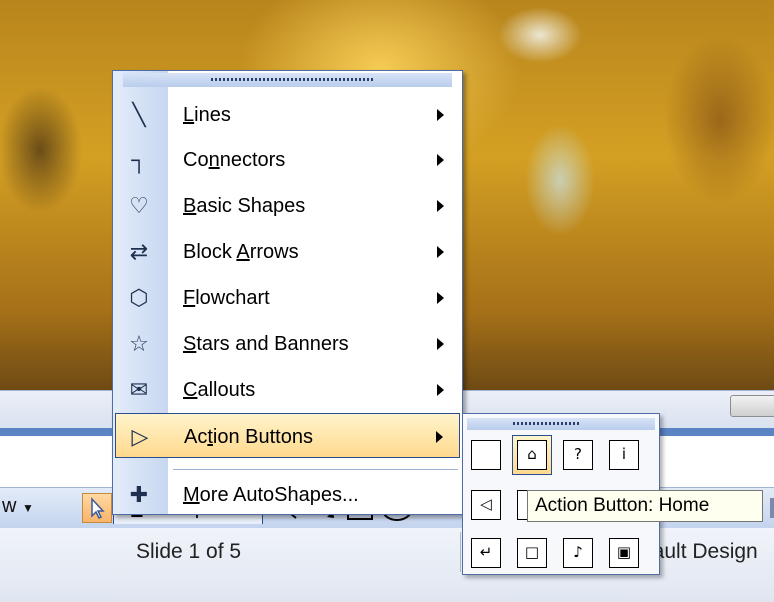  What do you see at coordinates (532, 553) in the screenshot?
I see `action-button-document-icon: □` at bounding box center [532, 553].